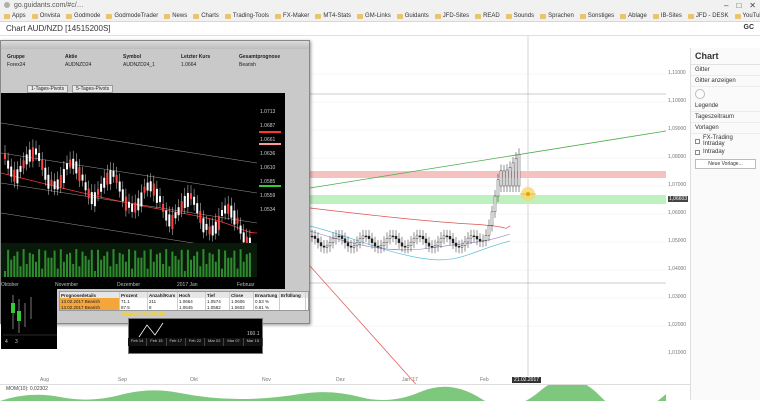 The width and height of the screenshot is (760, 402). Describe the element at coordinates (725, 117) in the screenshot. I see `time-range-section: Tageszeitraum` at that location.